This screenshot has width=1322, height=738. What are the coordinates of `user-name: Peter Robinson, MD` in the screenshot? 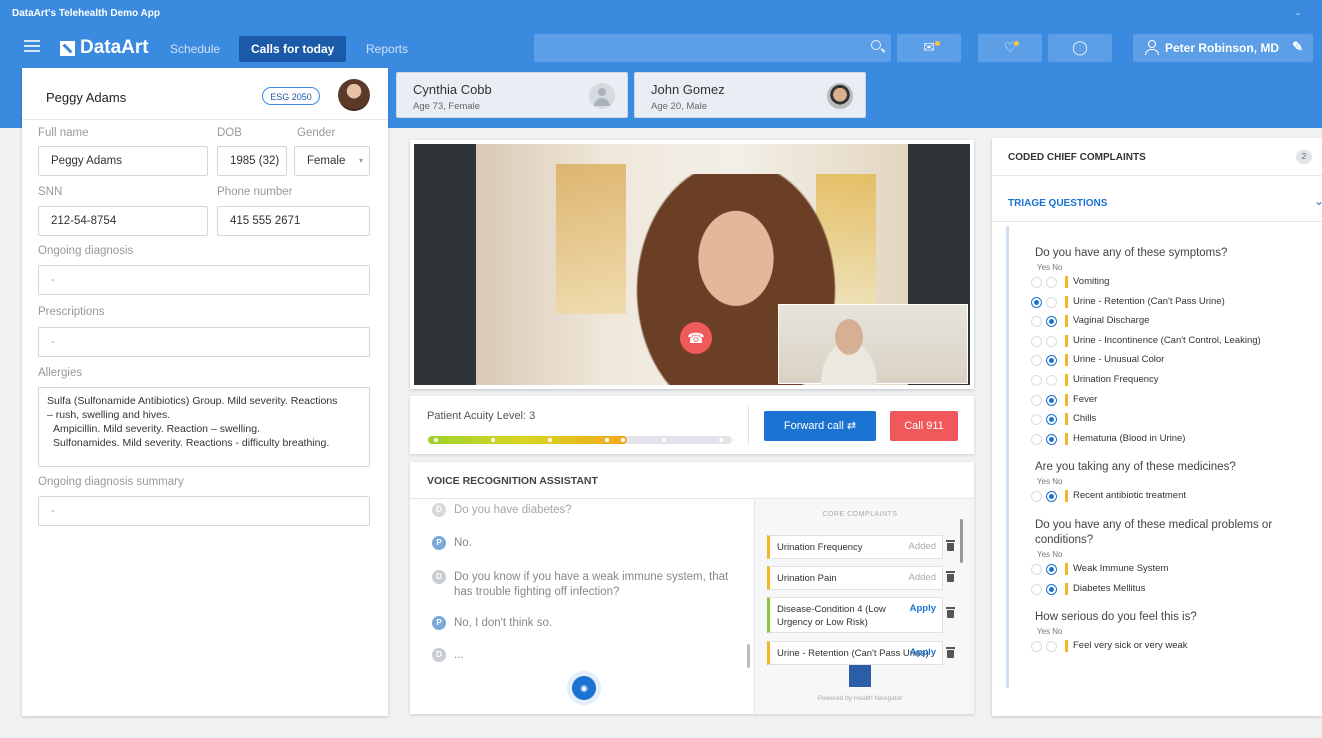 It's located at (1222, 48).